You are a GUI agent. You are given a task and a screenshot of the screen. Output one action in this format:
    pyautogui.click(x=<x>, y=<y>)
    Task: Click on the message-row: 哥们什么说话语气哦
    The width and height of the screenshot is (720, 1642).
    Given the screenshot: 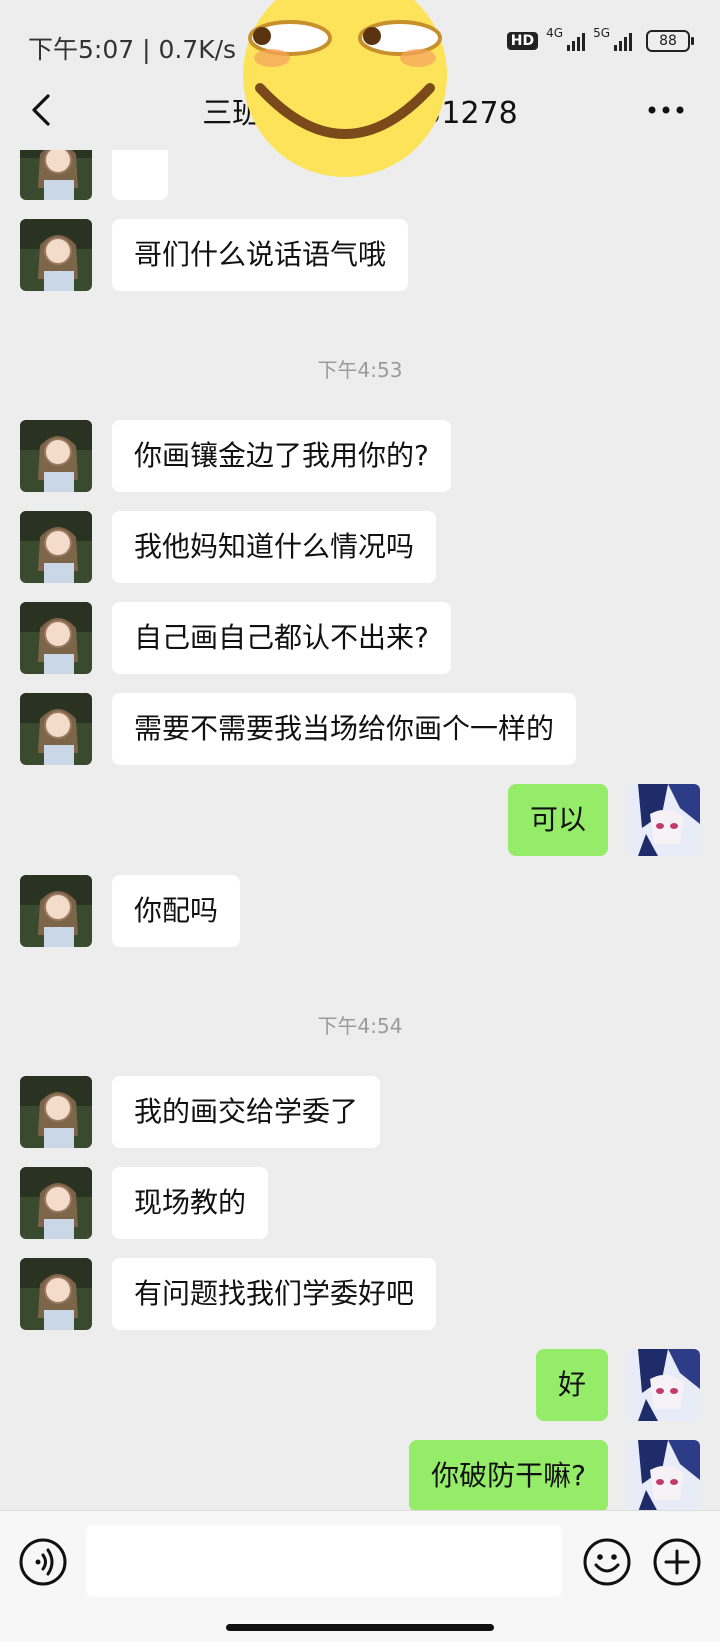 What is the action you would take?
    pyautogui.click(x=360, y=255)
    